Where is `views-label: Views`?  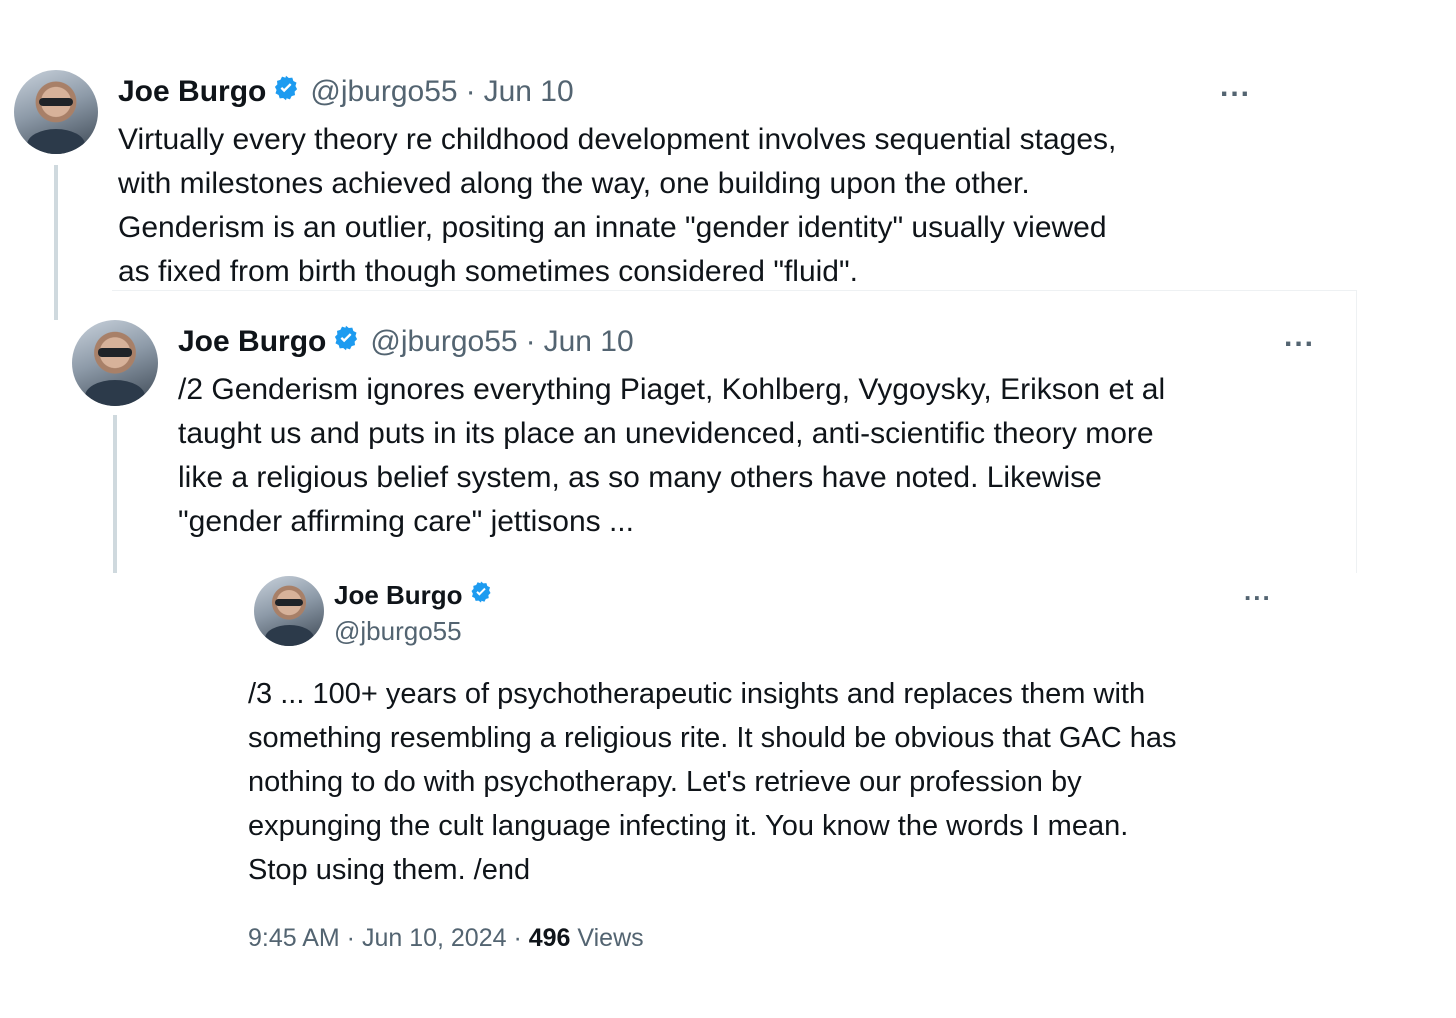
views-label: Views is located at coordinates (607, 938).